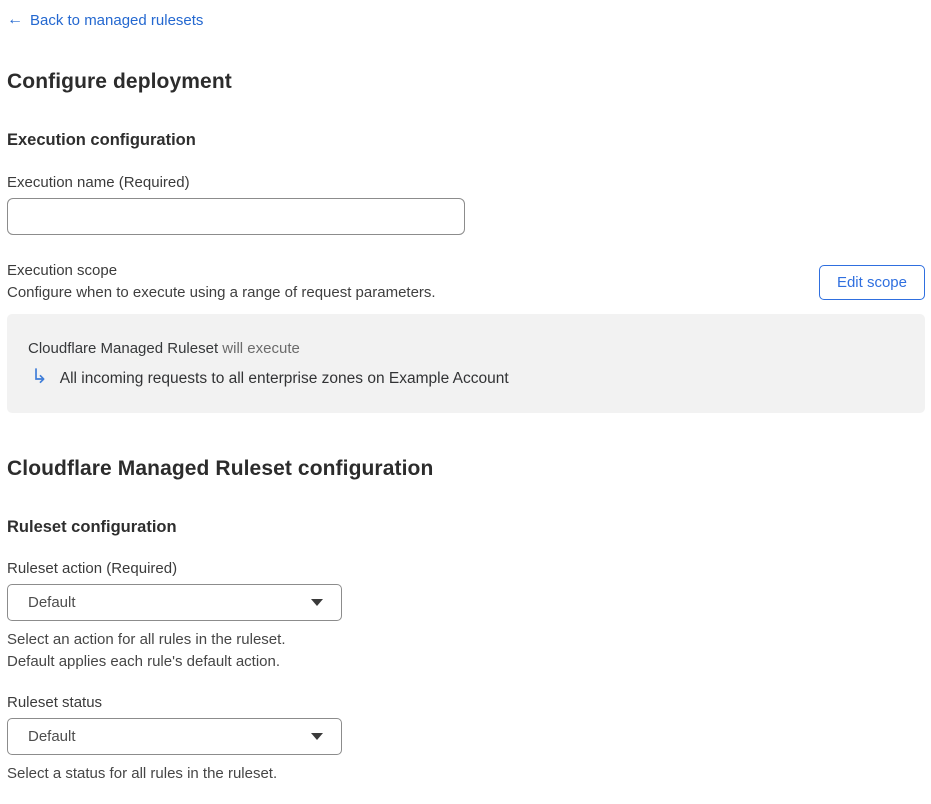 The height and width of the screenshot is (804, 931). Describe the element at coordinates (236, 216) in the screenshot. I see `execution-name-input` at that location.